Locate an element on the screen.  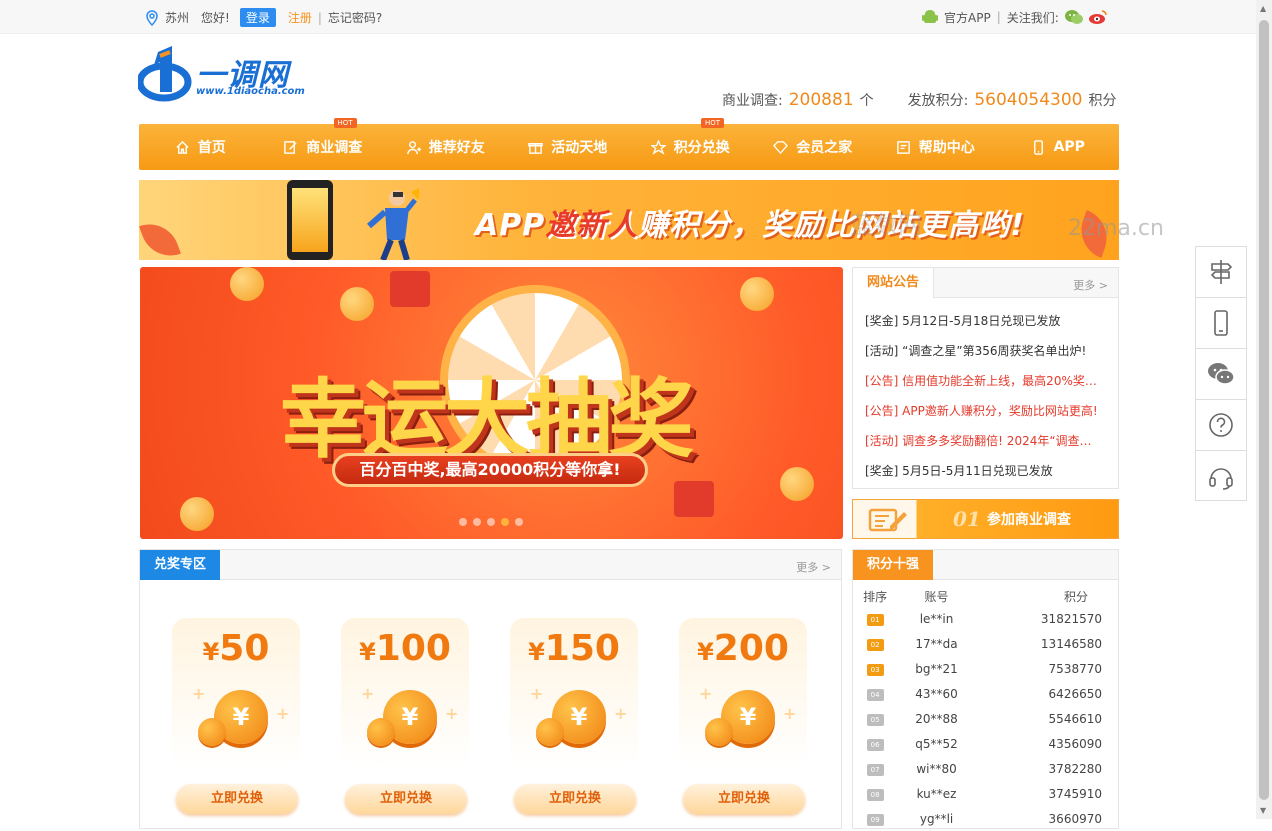
register-link: 注册 is located at coordinates (300, 17).